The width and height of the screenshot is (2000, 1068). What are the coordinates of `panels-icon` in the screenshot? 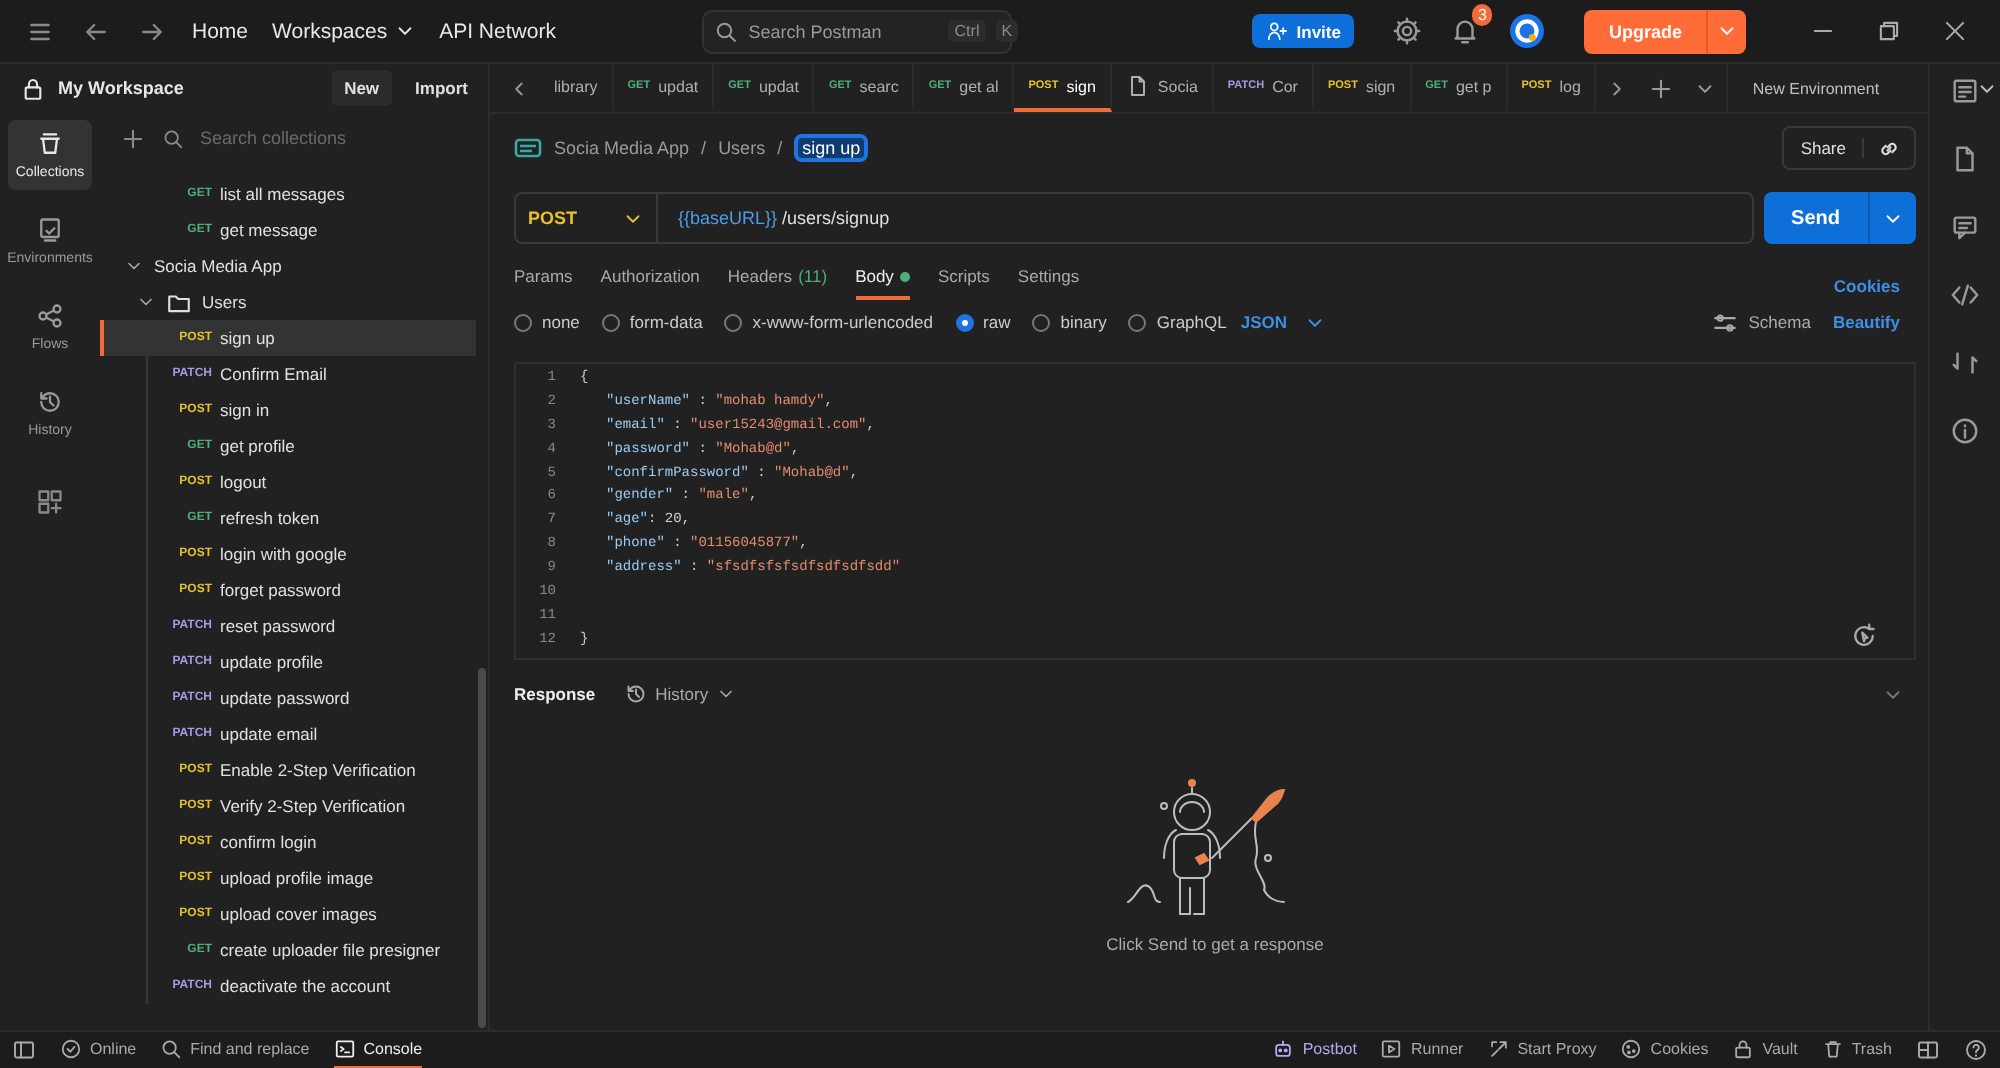 It's located at (1928, 1050).